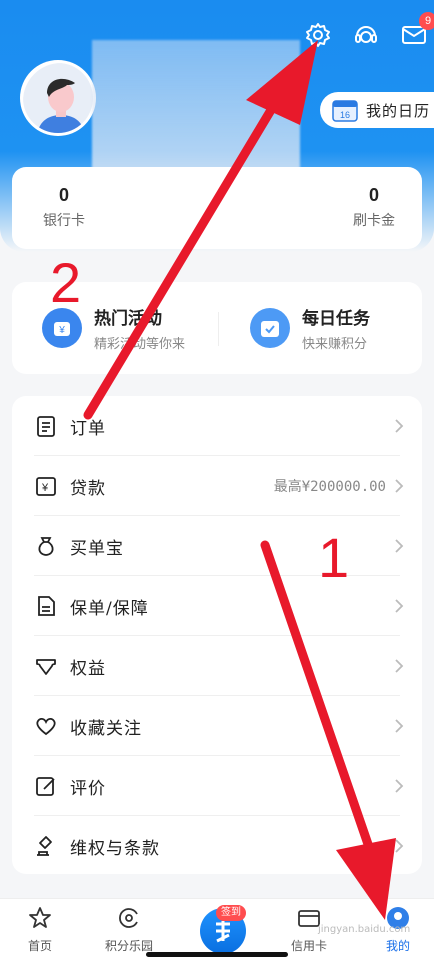 The height and width of the screenshot is (960, 434). Describe the element at coordinates (217, 786) in the screenshot. I see `menu-item-reviews: 评价` at that location.